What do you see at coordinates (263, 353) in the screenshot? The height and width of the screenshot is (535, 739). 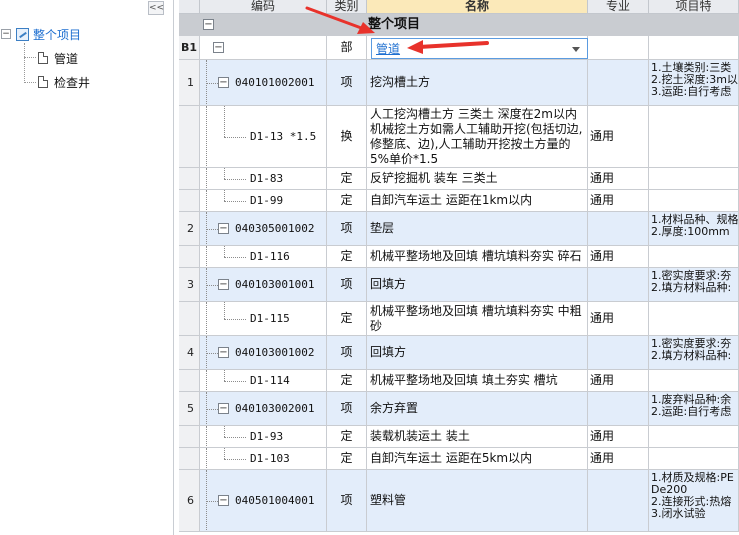 I see `code-cell: −040103001002` at bounding box center [263, 353].